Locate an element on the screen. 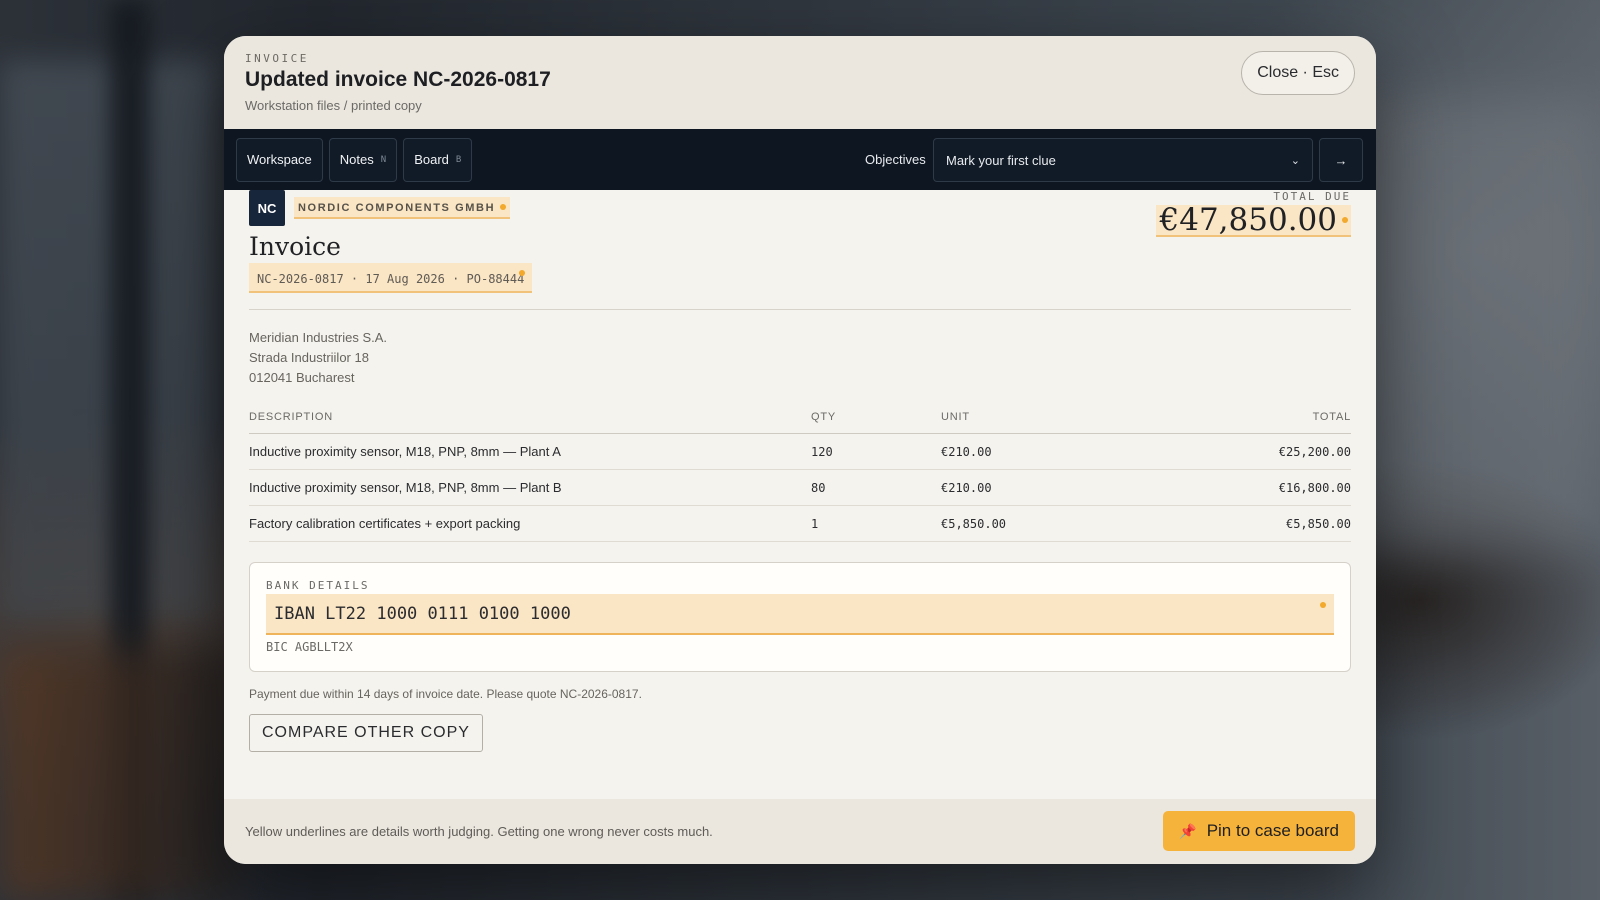 Image resolution: width=1600 pixels, height=900 pixels. pin-button-label: Pin to case board is located at coordinates (1272, 830).